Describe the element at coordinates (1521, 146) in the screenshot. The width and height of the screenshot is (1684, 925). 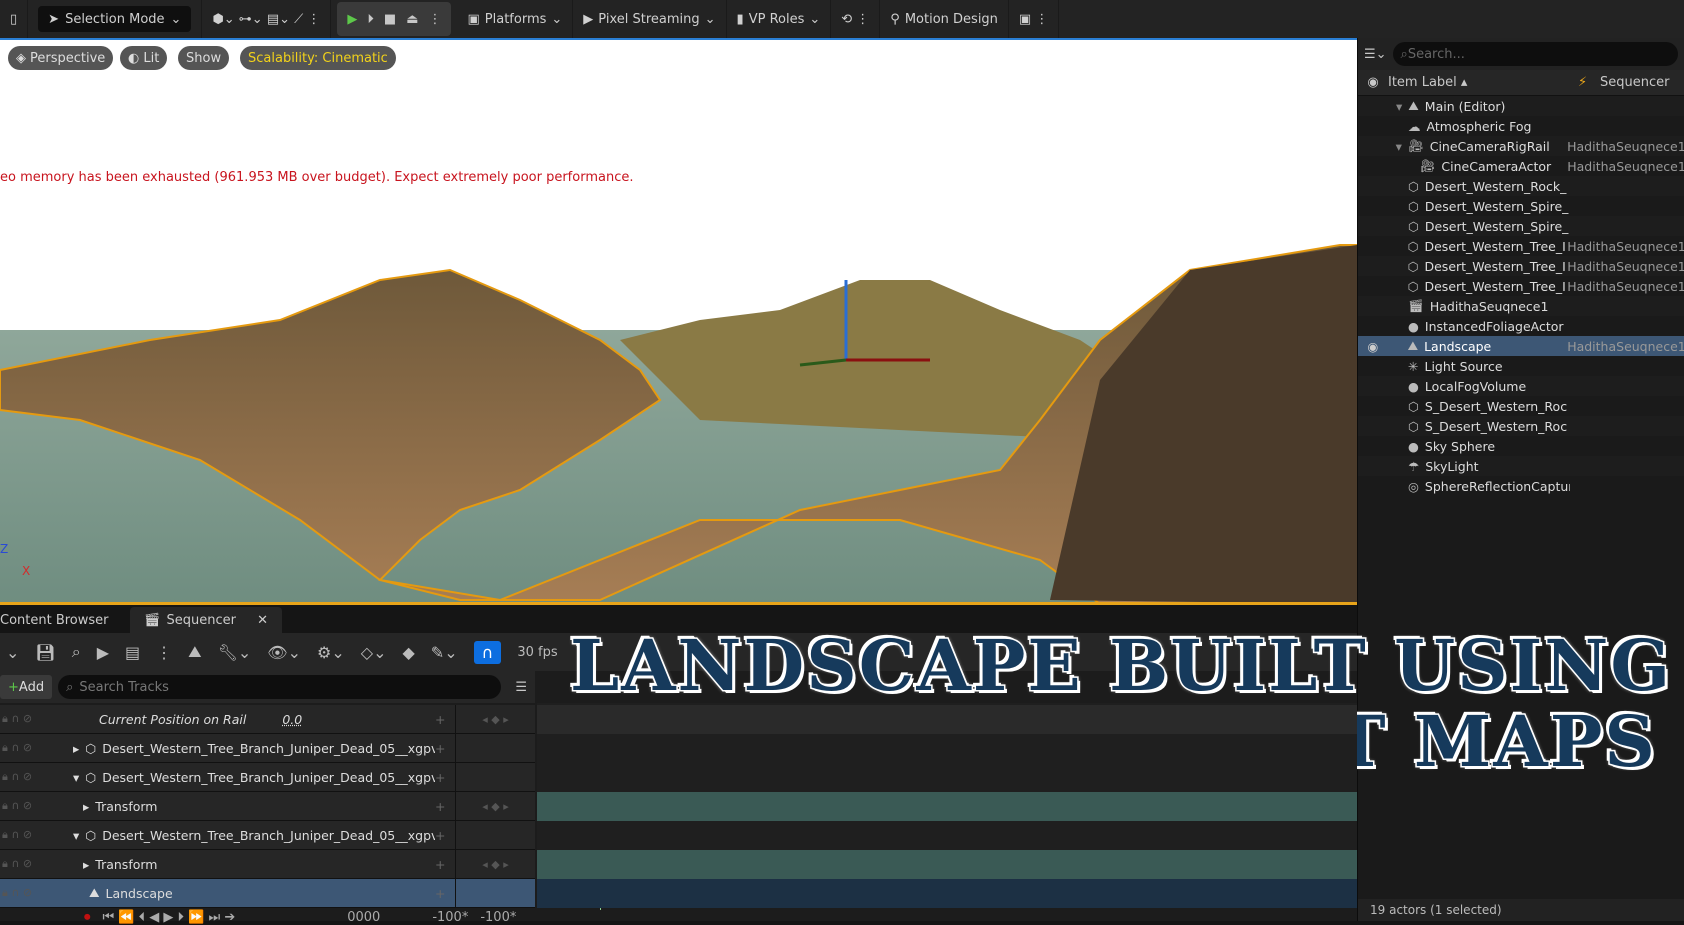
I see `outliner-item: ▾ 🎥︎ CineCameraRigRail HadithaSeuqnece1` at that location.